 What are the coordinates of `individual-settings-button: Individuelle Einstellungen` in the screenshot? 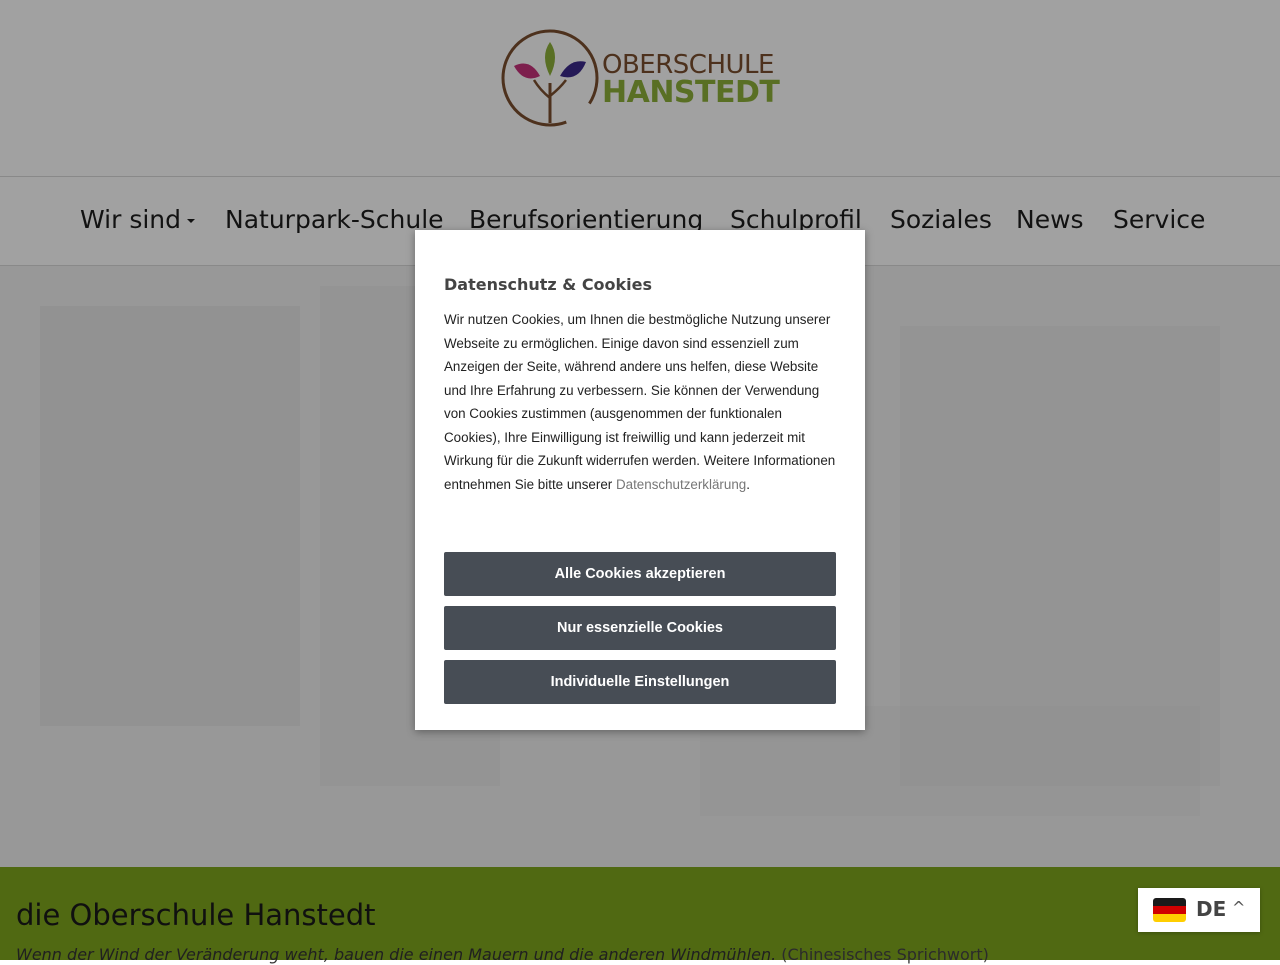 It's located at (640, 682).